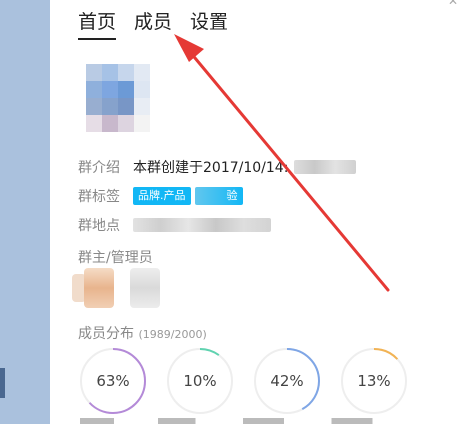  Describe the element at coordinates (106, 334) in the screenshot. I see `members-label: 成员分布` at that location.